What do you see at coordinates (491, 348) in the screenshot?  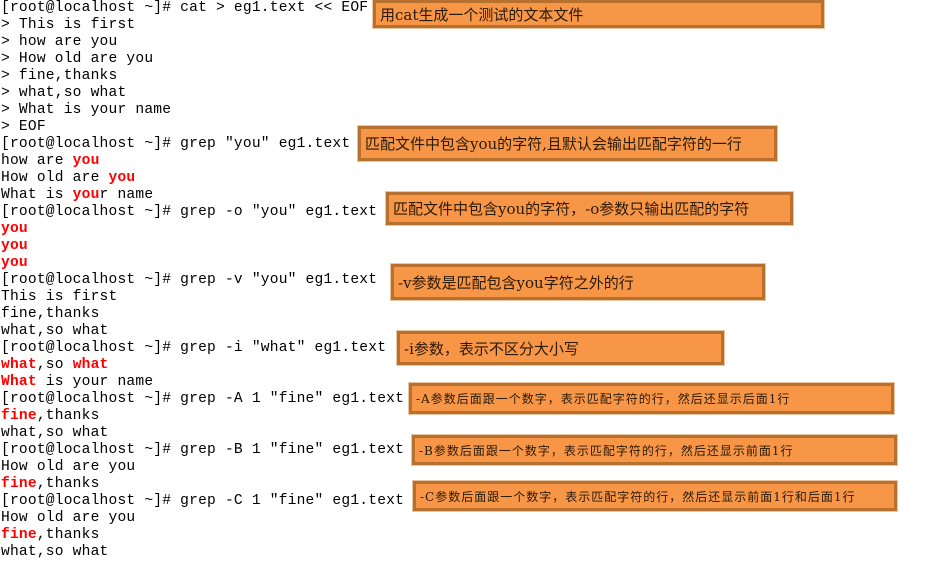 I see `annotation-text: -i参数，表示不区分大小写` at bounding box center [491, 348].